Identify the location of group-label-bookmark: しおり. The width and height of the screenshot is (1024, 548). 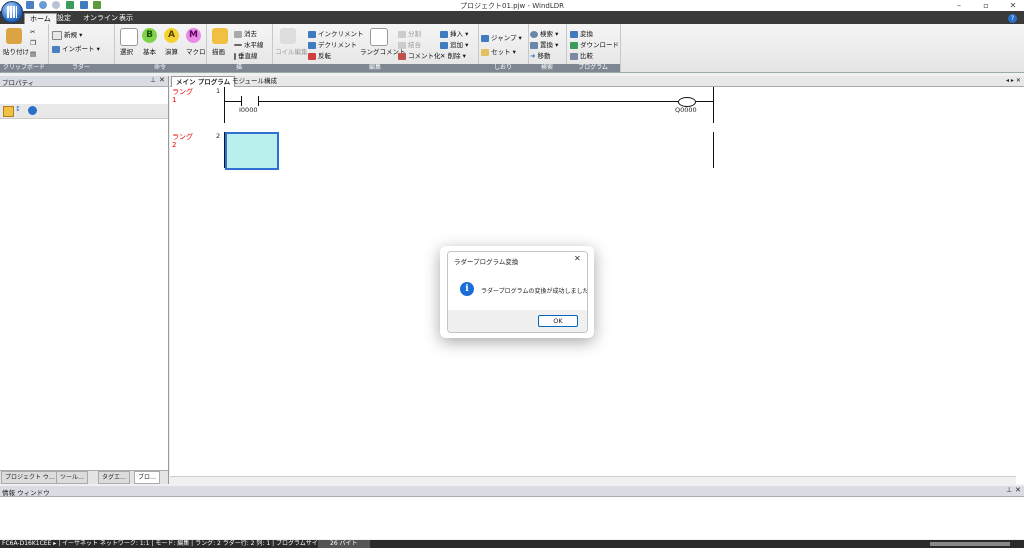
(503, 68).